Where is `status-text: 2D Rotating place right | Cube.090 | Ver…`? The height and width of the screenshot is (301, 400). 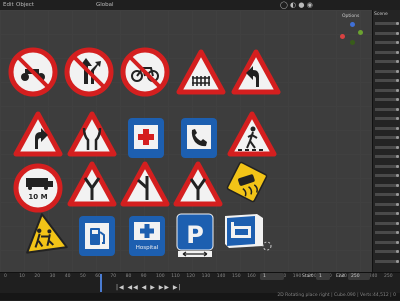 status-text: 2D Rotating place right | Cube.090 | Ver… is located at coordinates (336, 295).